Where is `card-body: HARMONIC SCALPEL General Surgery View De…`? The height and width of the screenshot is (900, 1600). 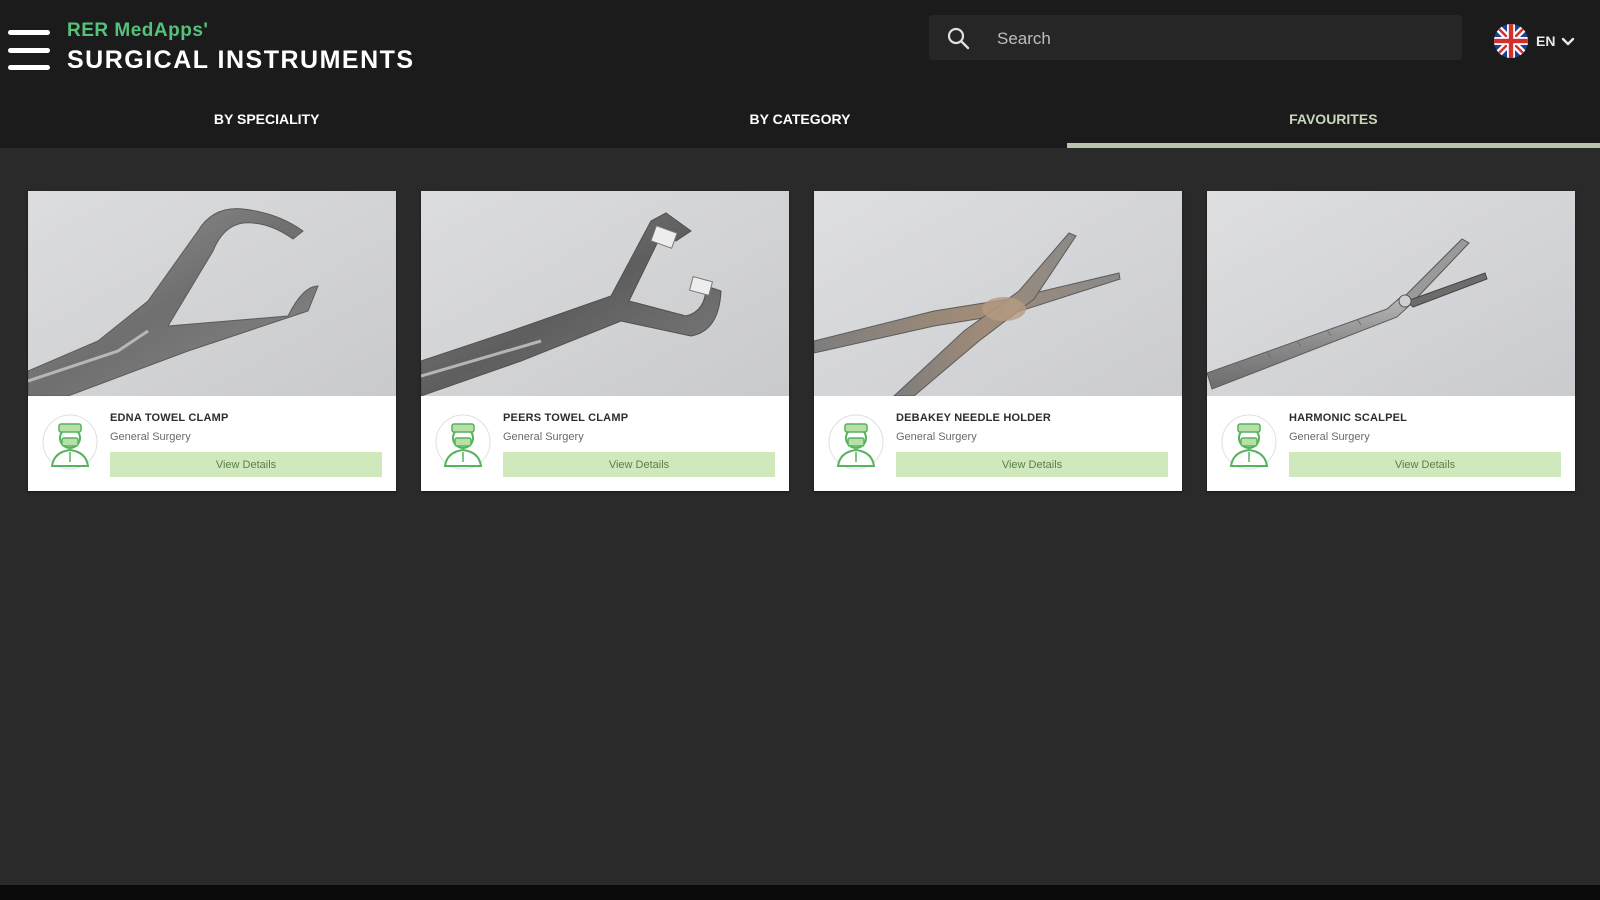
card-body: HARMONIC SCALPEL General Surgery View De… is located at coordinates (1391, 443).